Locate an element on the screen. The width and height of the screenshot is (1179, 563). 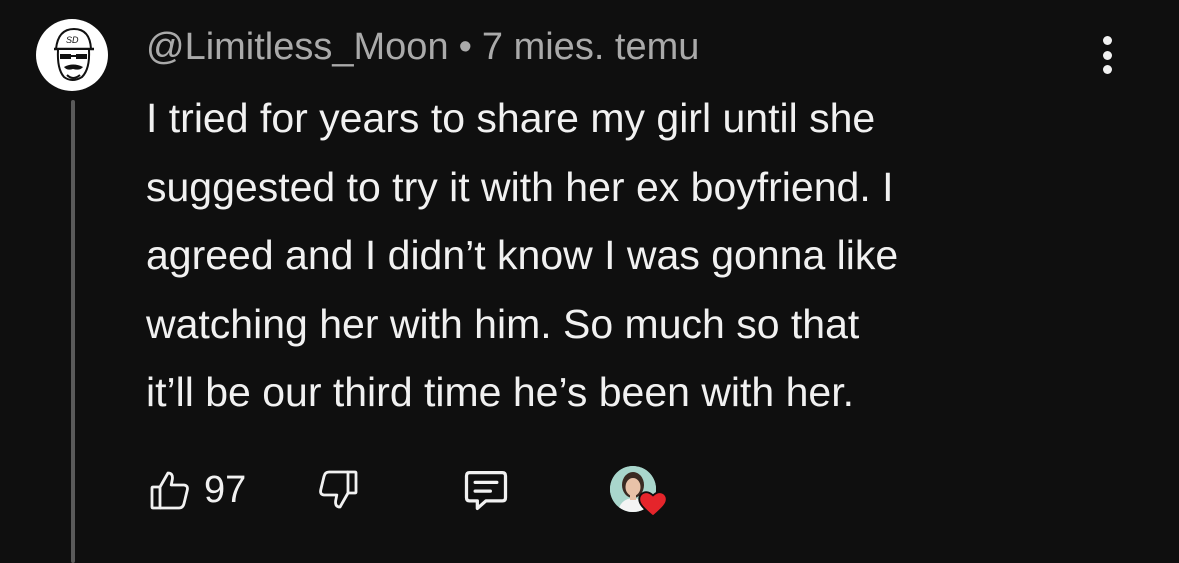
author-handle: @Limitless_Moon is located at coordinates (297, 47).